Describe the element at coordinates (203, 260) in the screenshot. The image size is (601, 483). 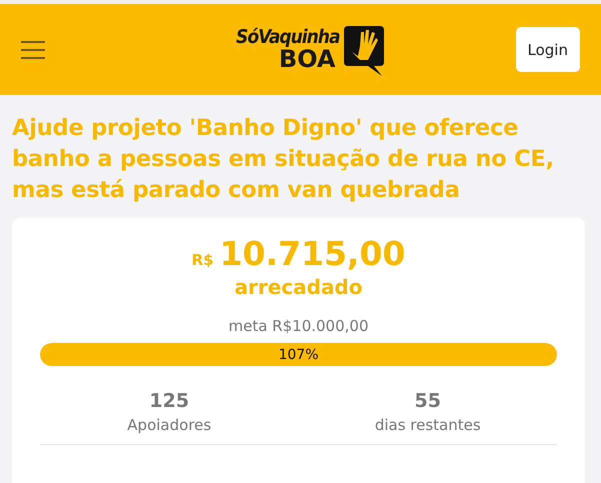
I see `currency-label: R$` at that location.